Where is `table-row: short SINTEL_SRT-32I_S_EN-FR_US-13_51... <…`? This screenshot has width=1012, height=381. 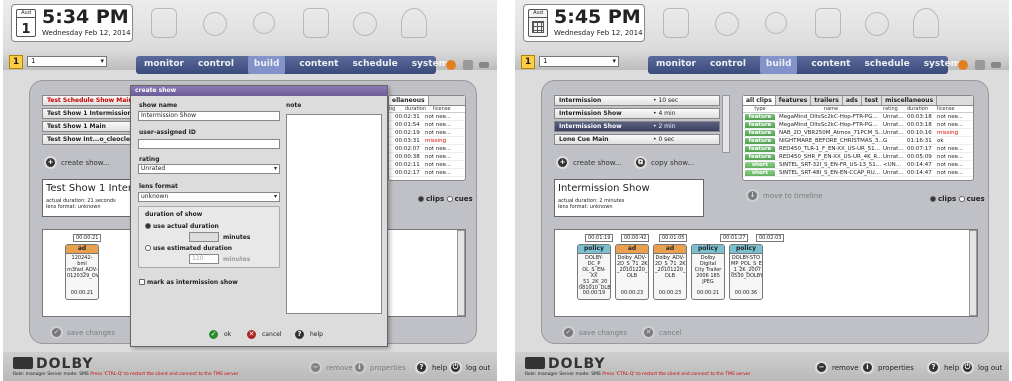
table-row: short SINTEL_SRT-32I_S_EN-FR_US-13_51... <… is located at coordinates (858, 165).